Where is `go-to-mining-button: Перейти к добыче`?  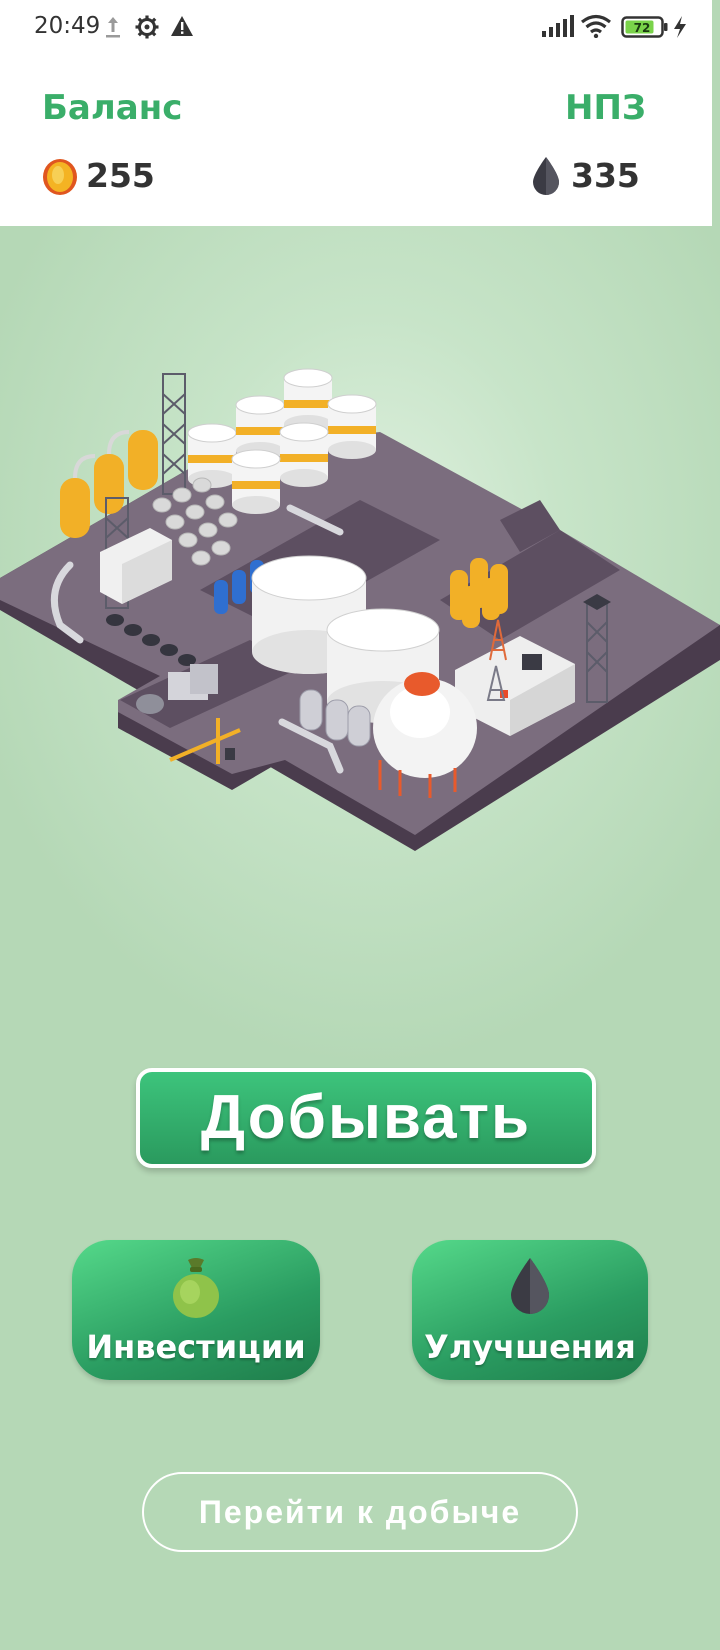 go-to-mining-button: Перейти к добыче is located at coordinates (360, 1512).